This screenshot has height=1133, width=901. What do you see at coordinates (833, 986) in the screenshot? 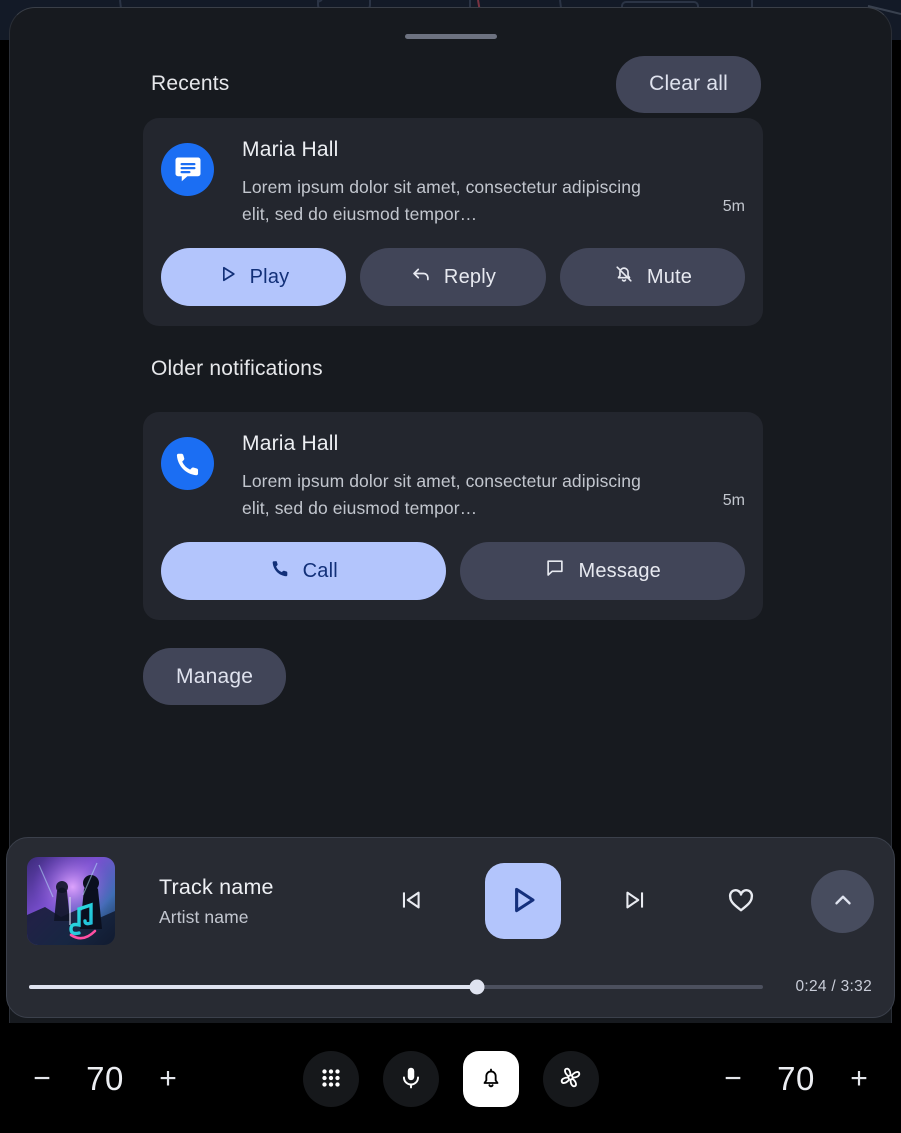
I see `media-time-label: 0:24 / 3:32` at bounding box center [833, 986].